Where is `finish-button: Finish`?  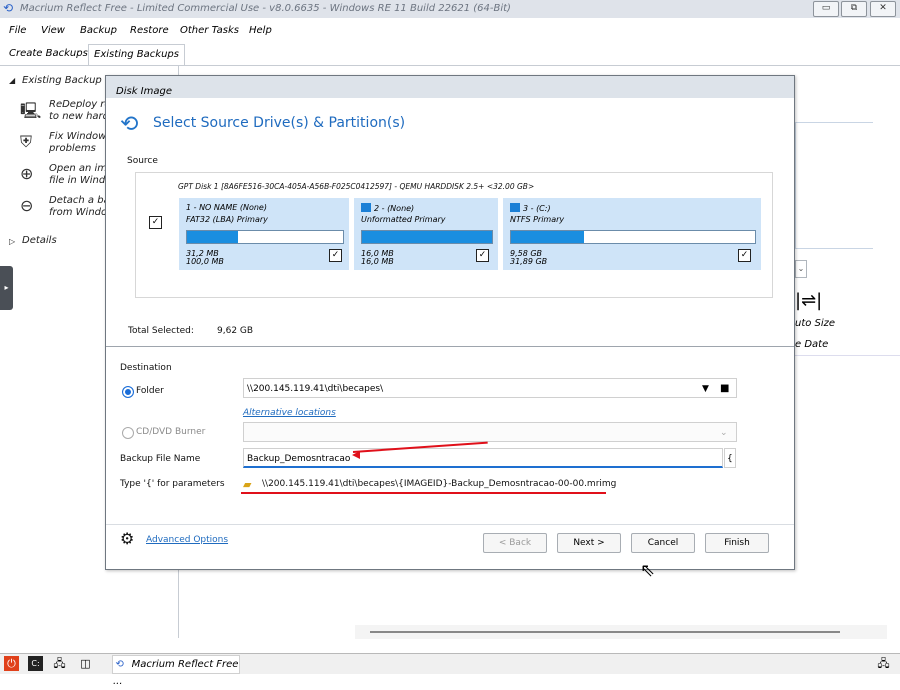
finish-button: Finish is located at coordinates (737, 543).